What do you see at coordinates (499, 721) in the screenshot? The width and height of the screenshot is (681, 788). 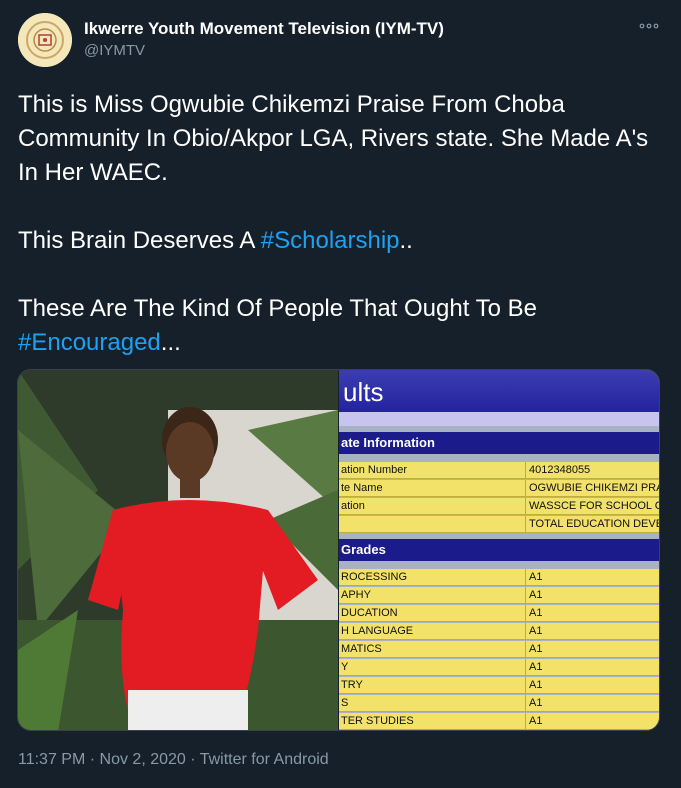 I see `grade-row: TER STUDIES A1` at bounding box center [499, 721].